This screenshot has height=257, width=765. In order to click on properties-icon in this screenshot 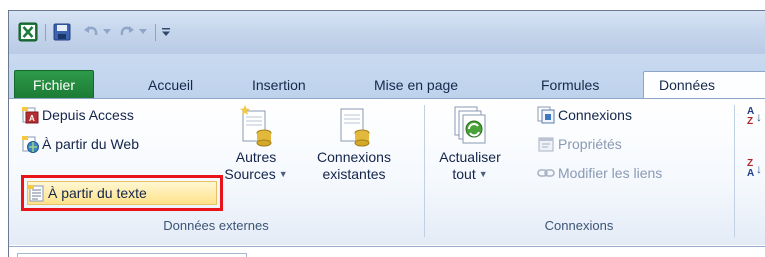, I will do `click(546, 144)`.